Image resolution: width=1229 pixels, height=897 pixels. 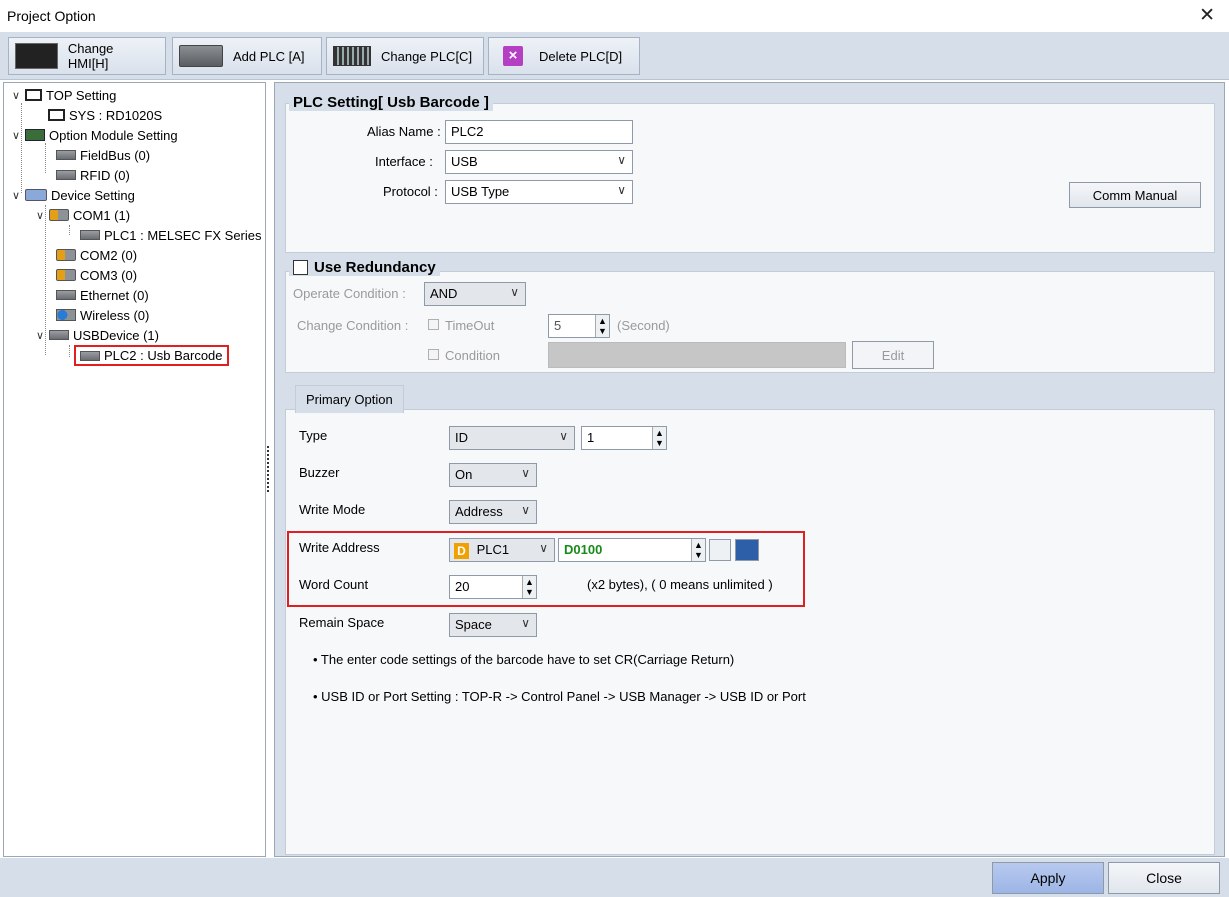 What do you see at coordinates (410, 191) in the screenshot?
I see `protocol-label: Protocol :` at bounding box center [410, 191].